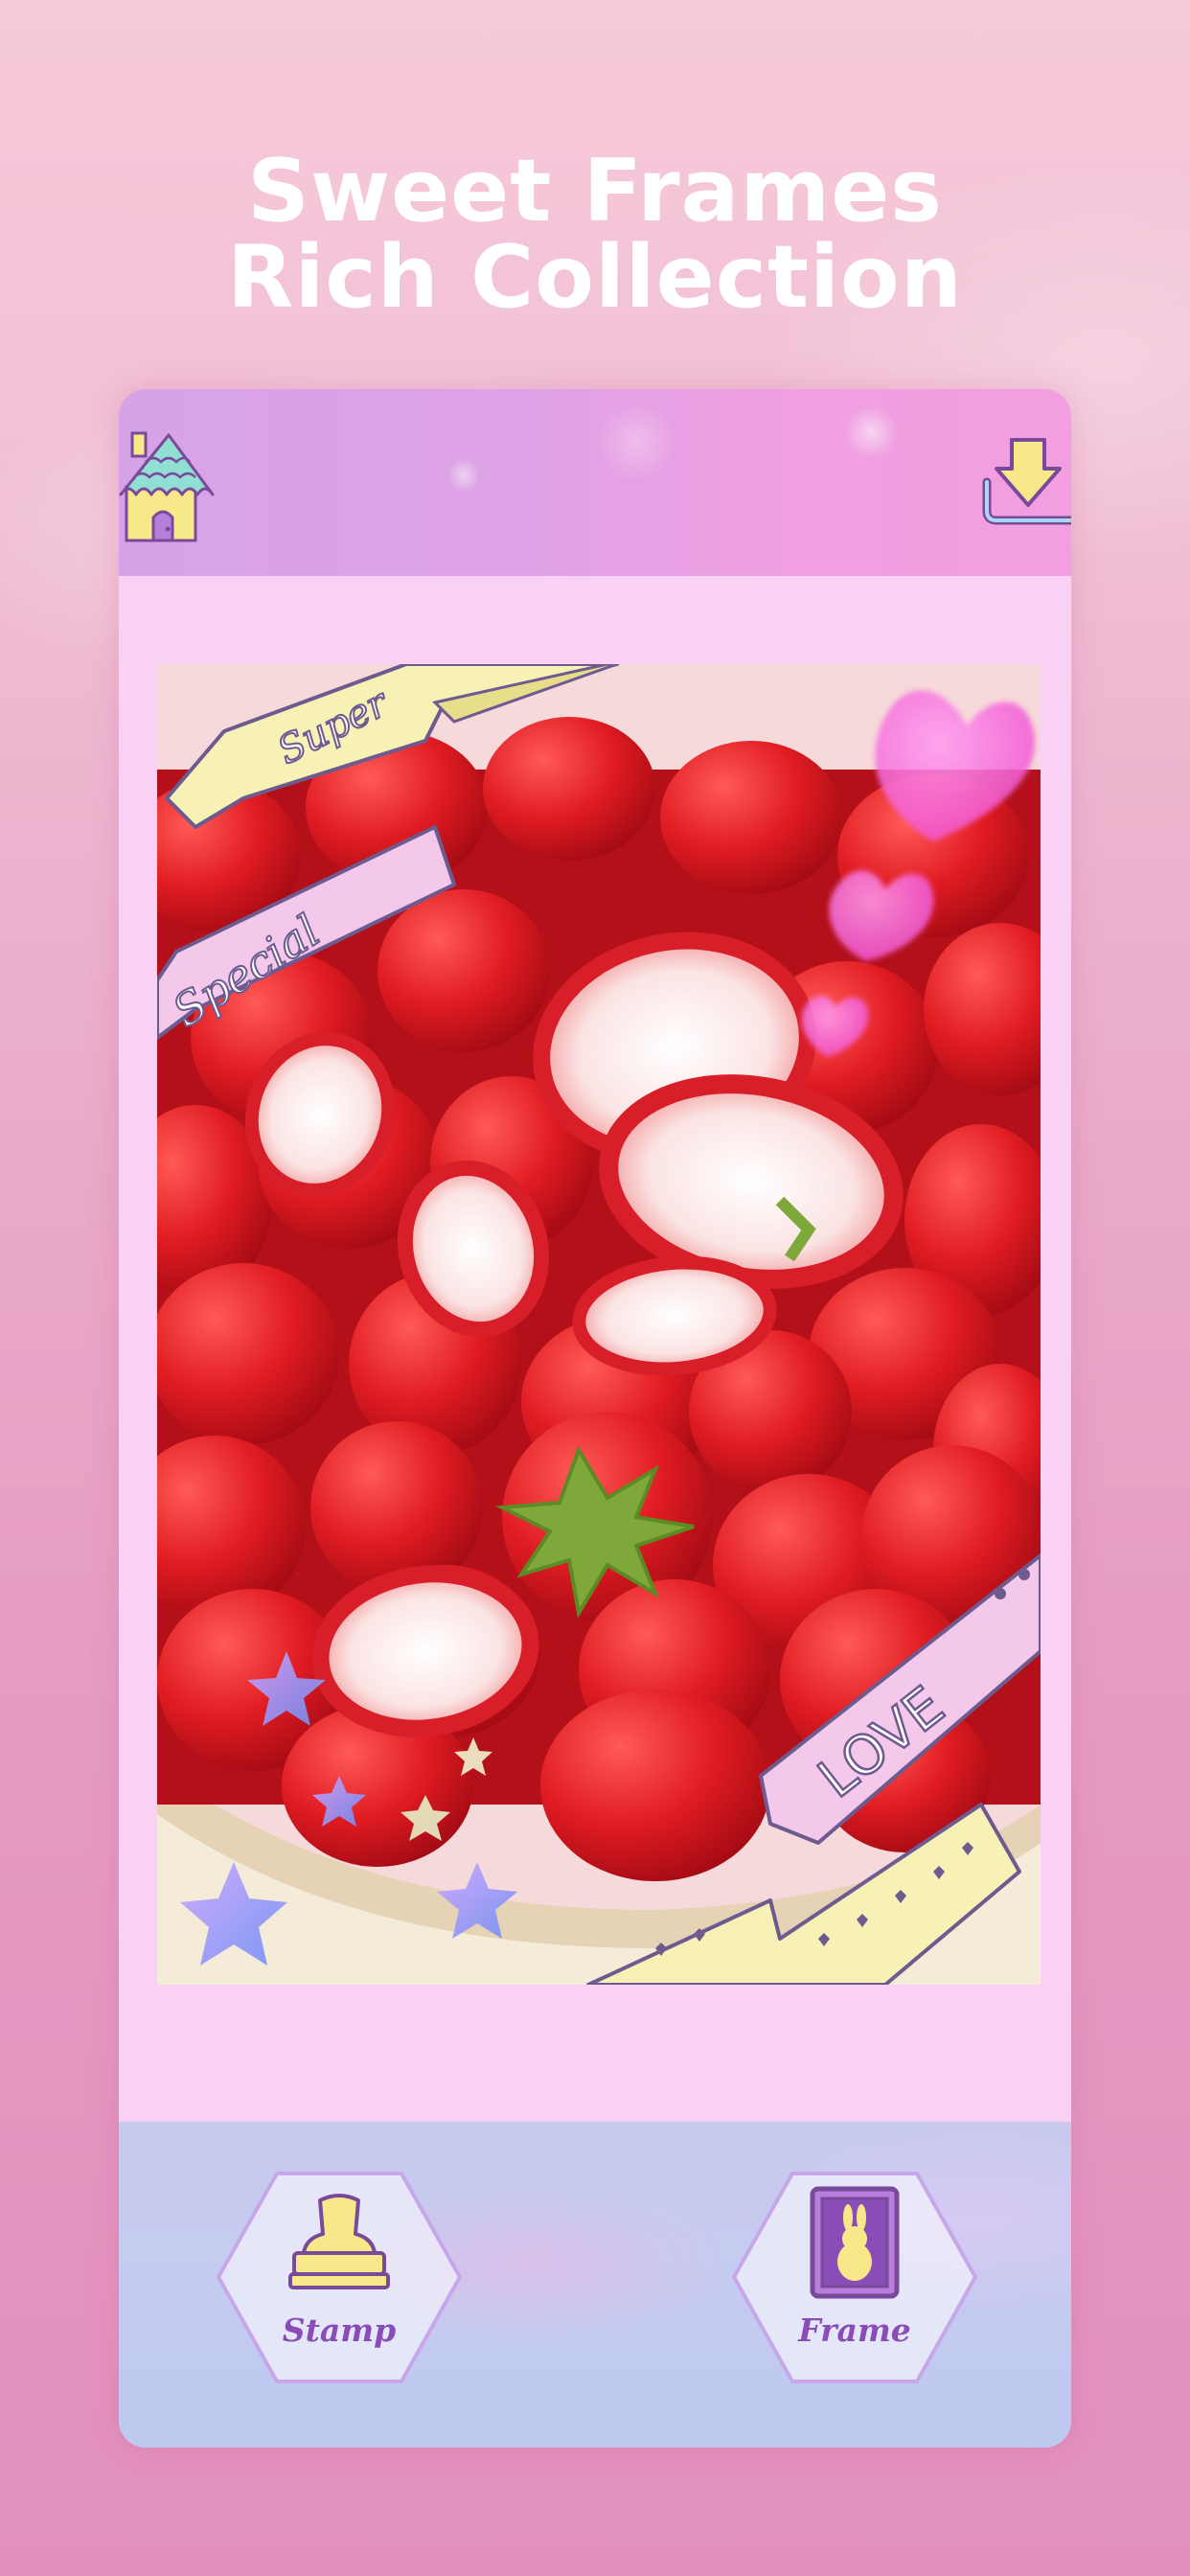  Describe the element at coordinates (595, 2285) in the screenshot. I see `bottom-toolbar: Stamp Frame` at that location.